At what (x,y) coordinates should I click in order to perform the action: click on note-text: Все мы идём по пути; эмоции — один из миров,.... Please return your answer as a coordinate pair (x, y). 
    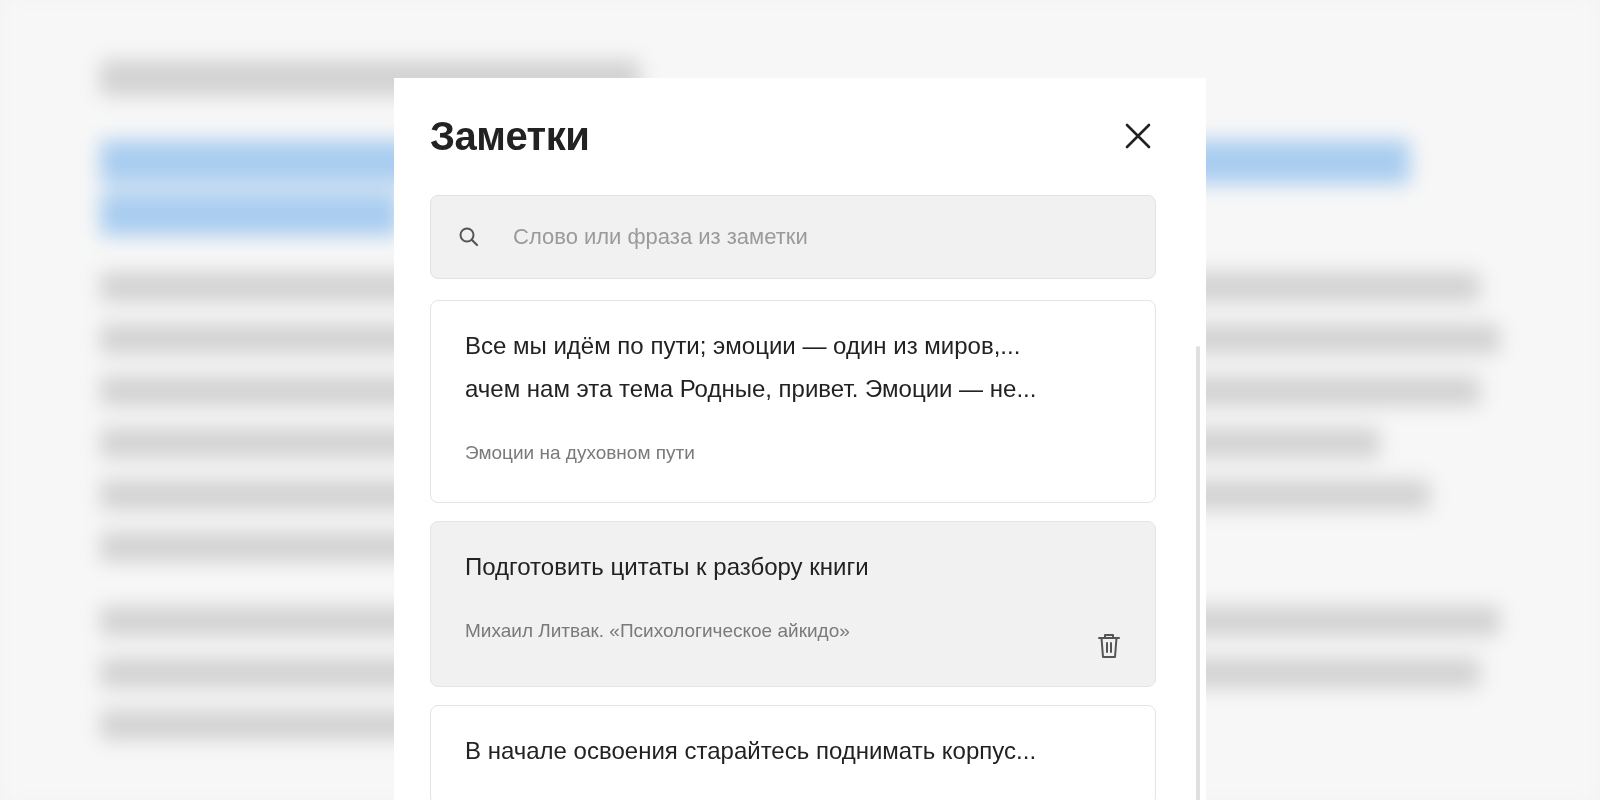
    Looking at the image, I should click on (743, 346).